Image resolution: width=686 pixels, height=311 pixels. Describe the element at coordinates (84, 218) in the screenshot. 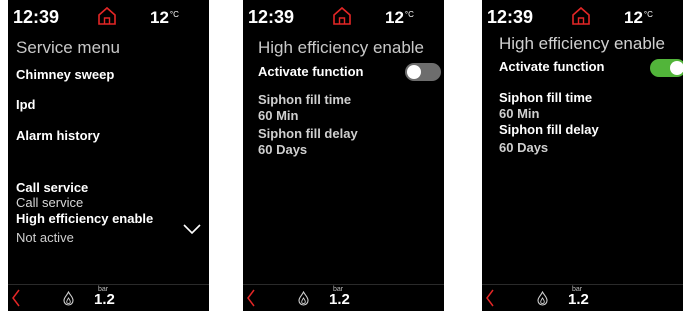

I see `menu-item-high-efficiency-enable: High efficiency enable` at that location.